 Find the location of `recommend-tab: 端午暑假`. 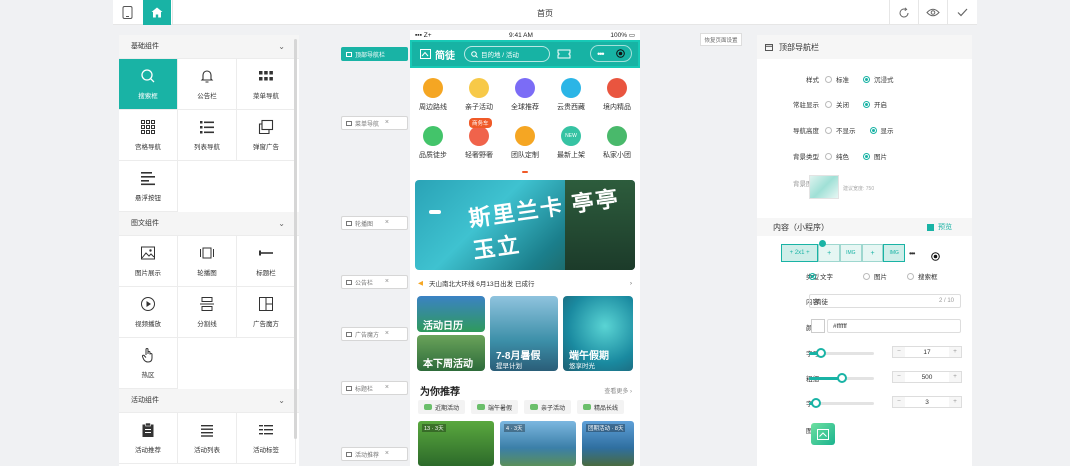

recommend-tab: 端午暑假 is located at coordinates (495, 407).